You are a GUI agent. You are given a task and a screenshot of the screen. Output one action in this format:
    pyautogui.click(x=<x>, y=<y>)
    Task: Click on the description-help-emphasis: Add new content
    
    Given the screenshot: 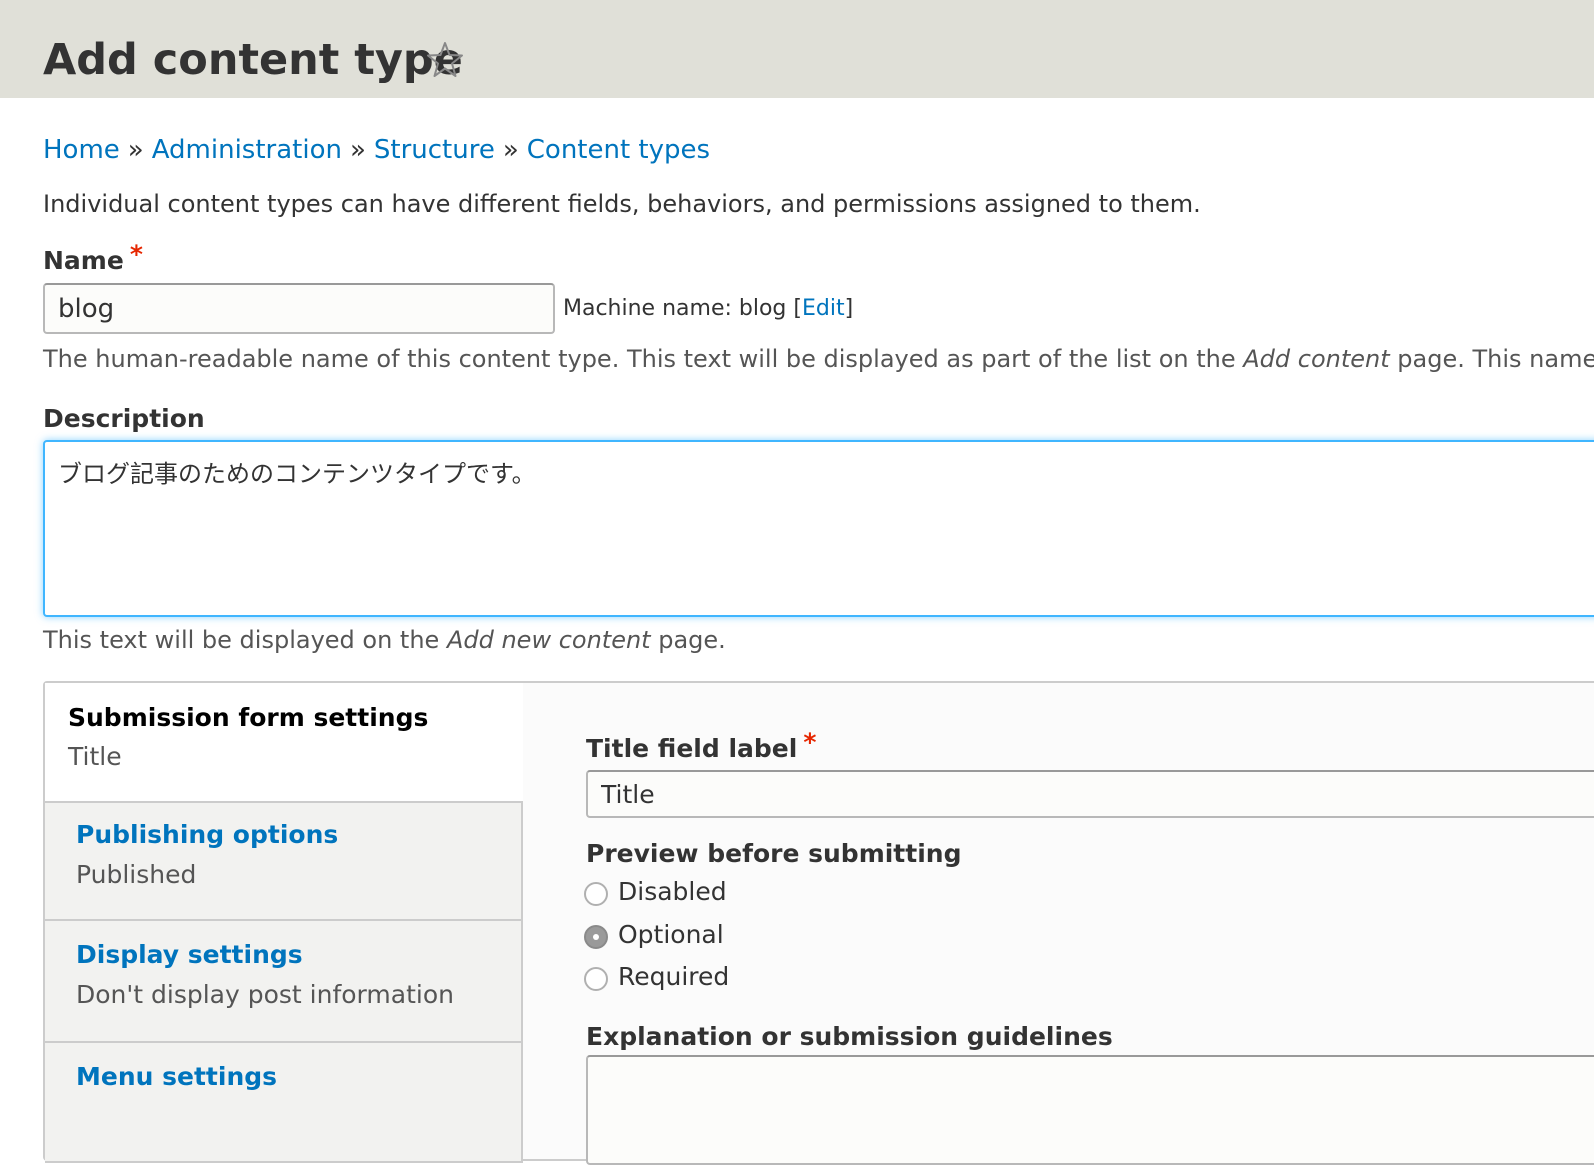 What is the action you would take?
    pyautogui.click(x=548, y=640)
    